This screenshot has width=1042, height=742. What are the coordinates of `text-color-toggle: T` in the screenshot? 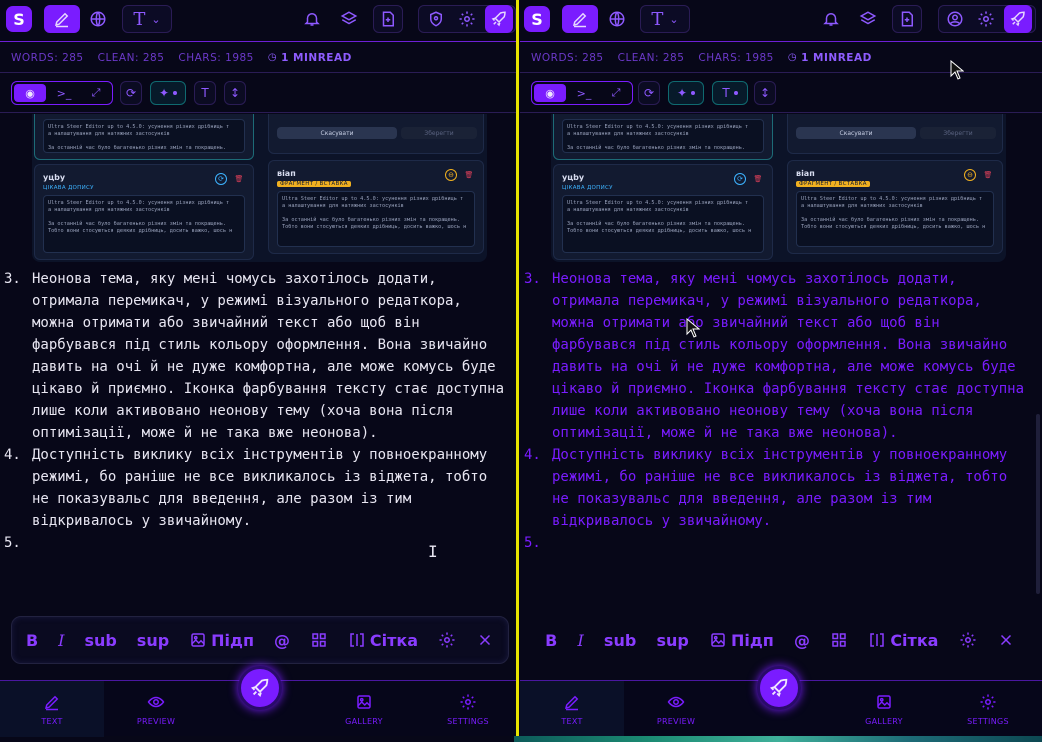 It's located at (730, 93).